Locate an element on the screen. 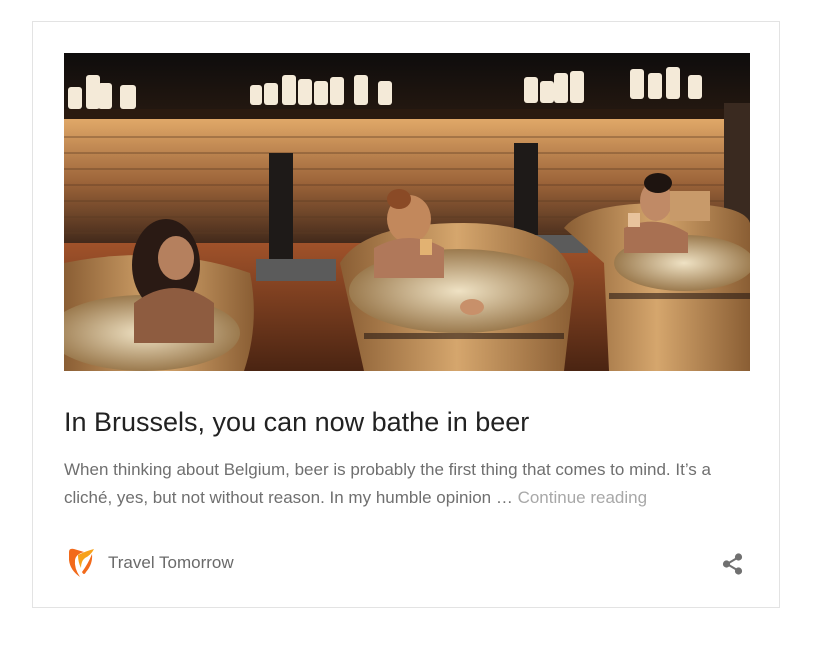  continue-reading-link: Continue reading is located at coordinates (582, 497).